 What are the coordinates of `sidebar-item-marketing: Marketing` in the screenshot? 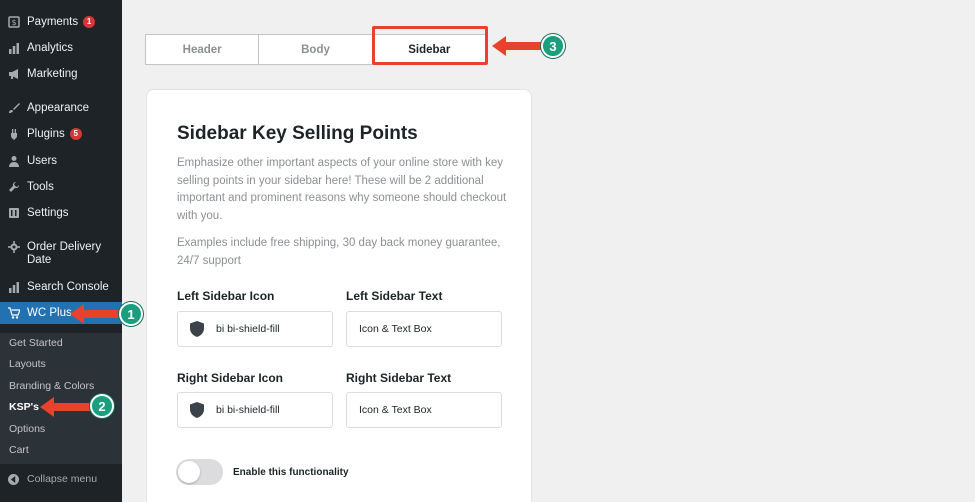 It's located at (61, 74).